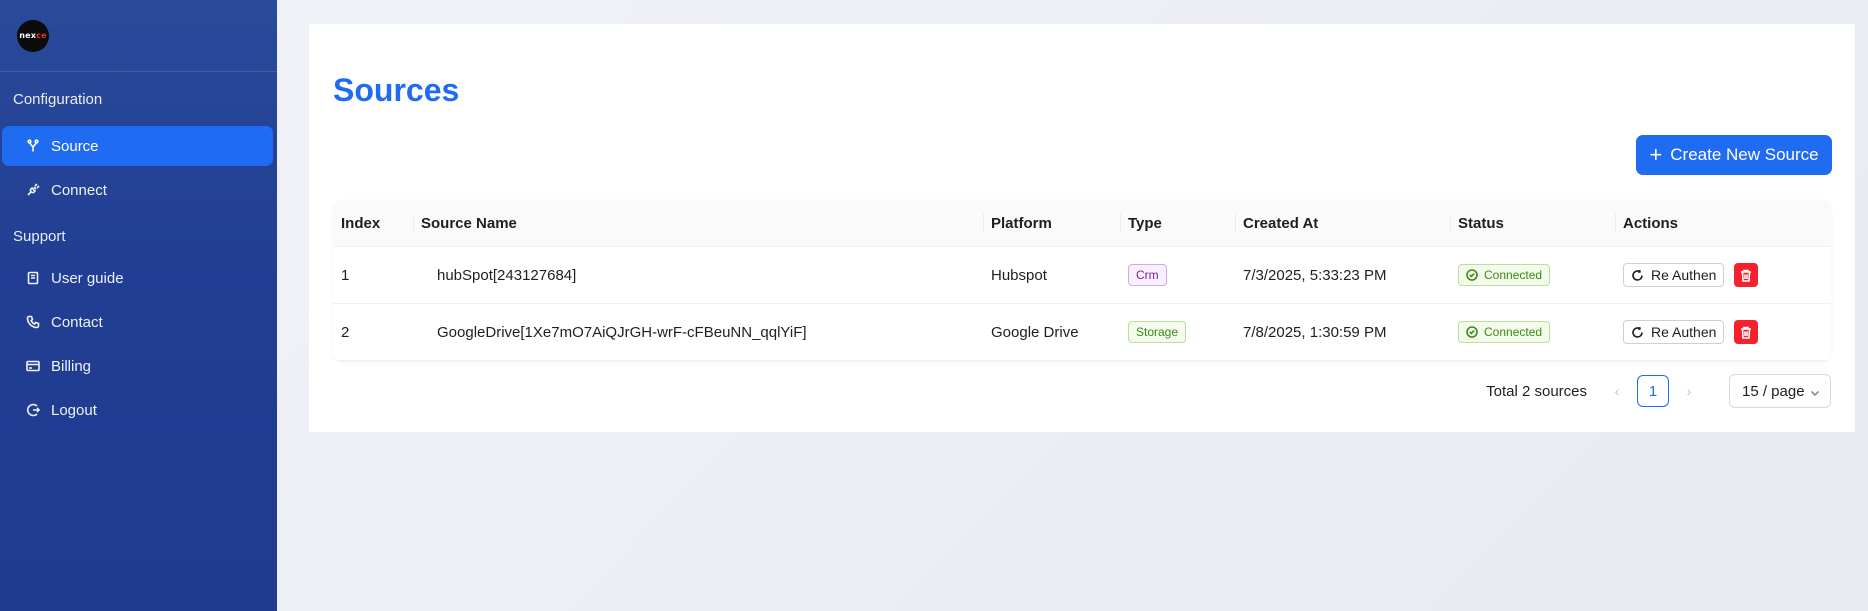 This screenshot has width=1868, height=611. I want to click on create-new-source-label: Create New Source, so click(1744, 154).